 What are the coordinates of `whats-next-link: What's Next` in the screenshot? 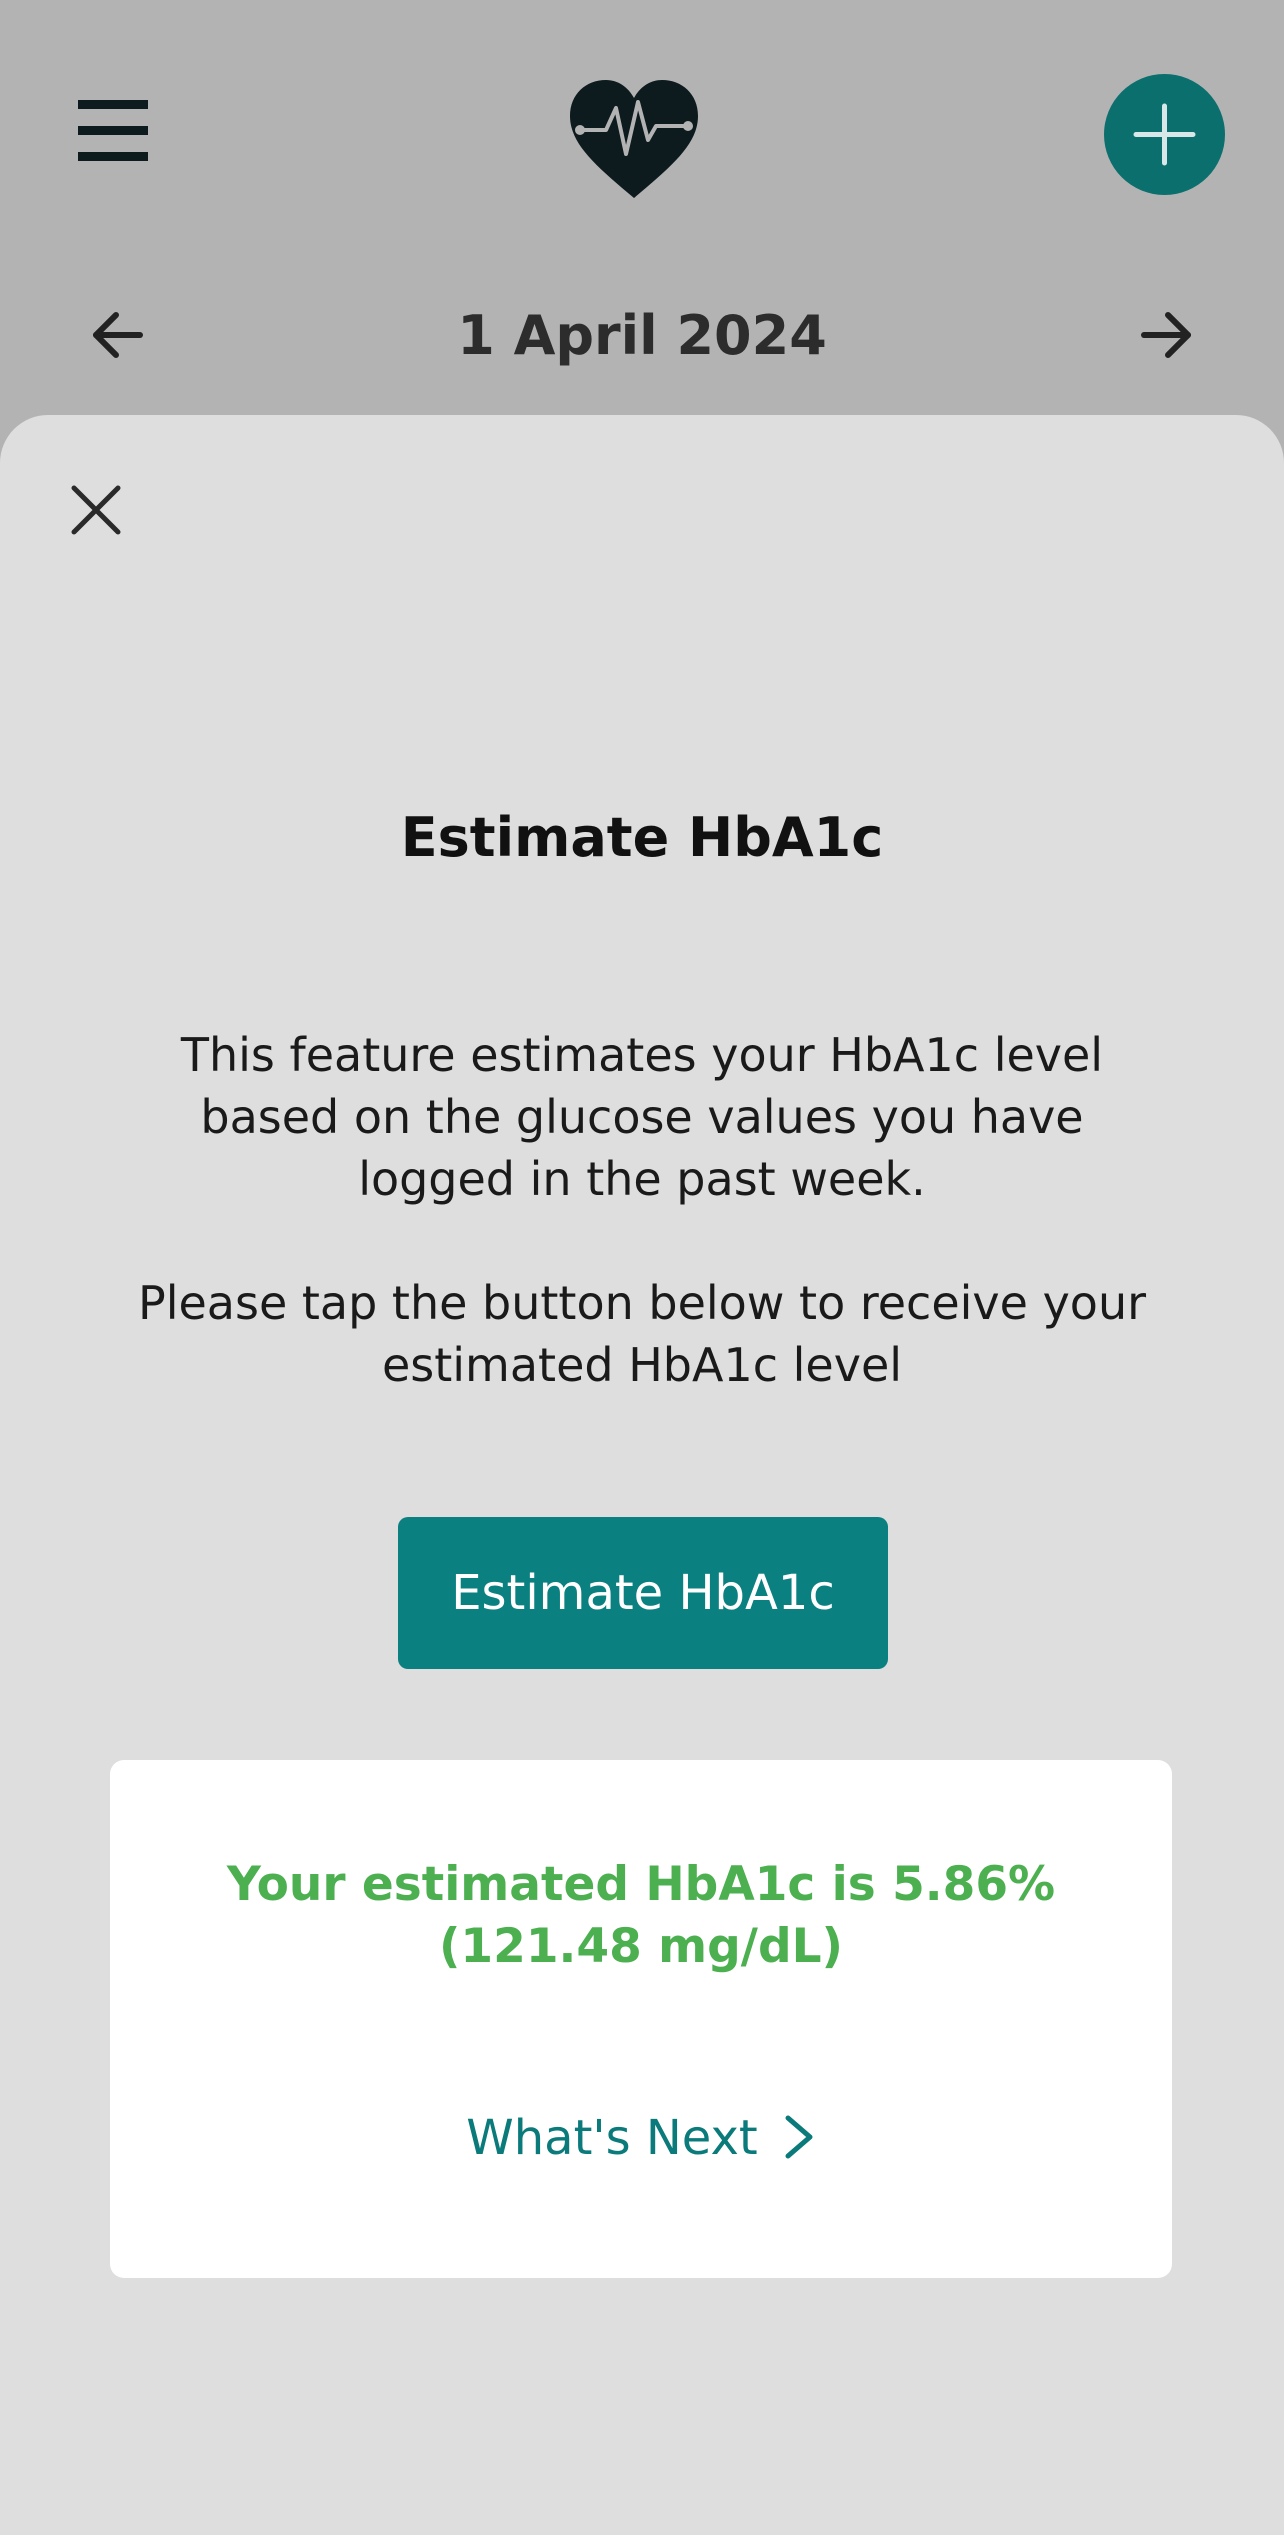 It's located at (641, 2138).